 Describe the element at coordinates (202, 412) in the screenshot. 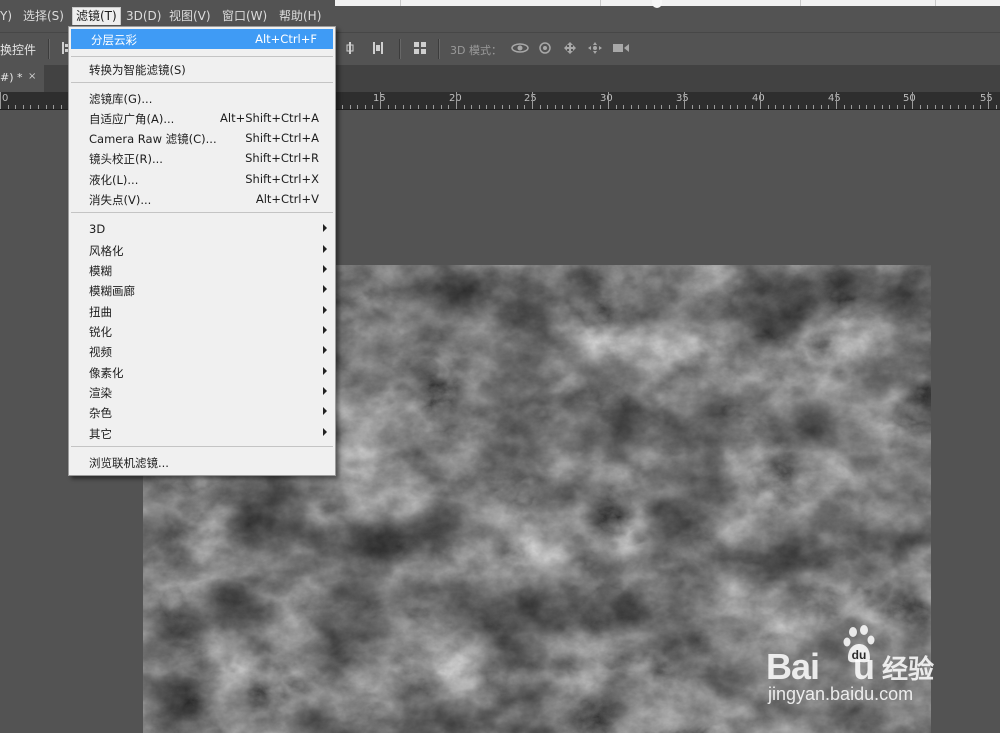

I see `menu-item-noise: 杂色` at that location.